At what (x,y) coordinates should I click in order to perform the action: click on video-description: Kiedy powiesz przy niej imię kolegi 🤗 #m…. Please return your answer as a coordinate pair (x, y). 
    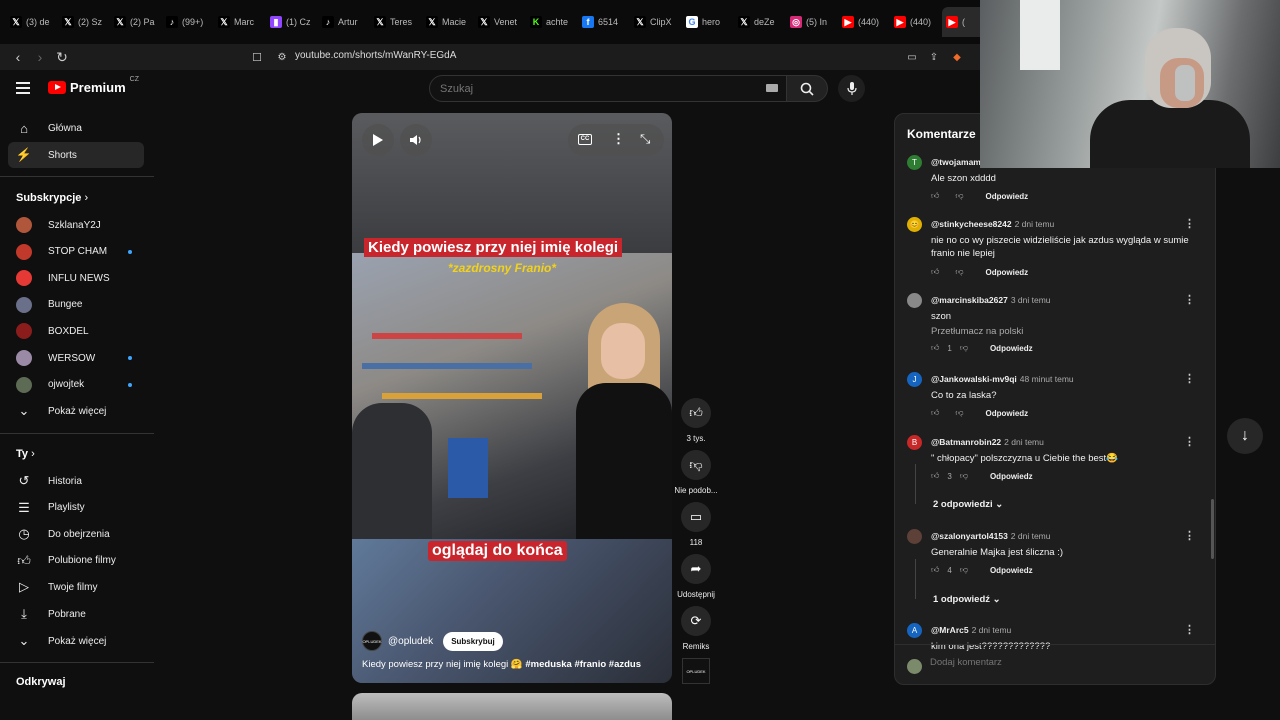
    Looking at the image, I should click on (501, 664).